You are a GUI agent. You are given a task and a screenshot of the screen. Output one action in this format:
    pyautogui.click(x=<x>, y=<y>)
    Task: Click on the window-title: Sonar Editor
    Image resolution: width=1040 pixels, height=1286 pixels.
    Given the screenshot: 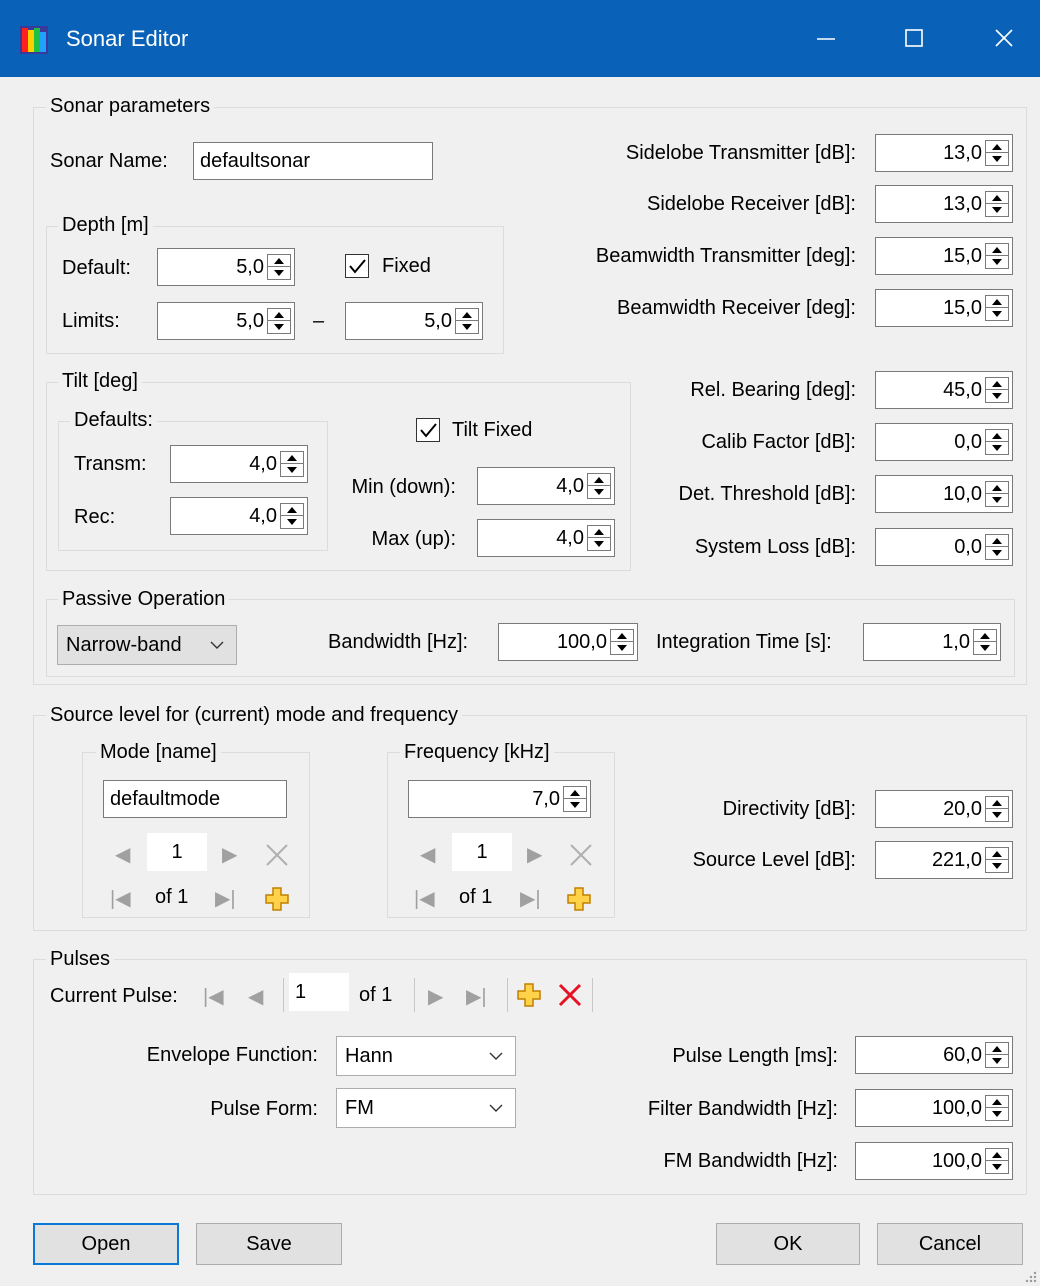 What is the action you would take?
    pyautogui.click(x=127, y=38)
    